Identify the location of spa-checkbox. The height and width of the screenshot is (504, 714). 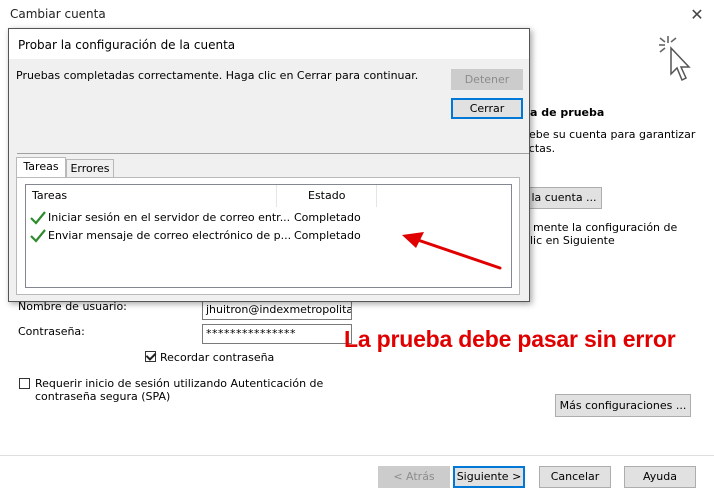
(24, 383).